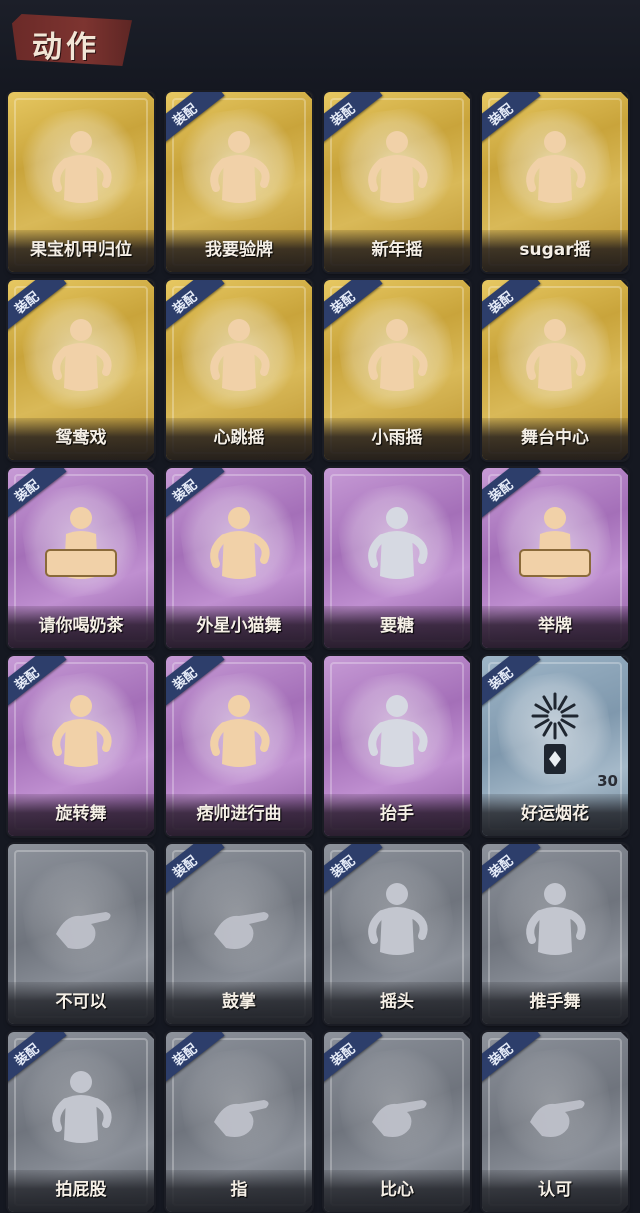 The height and width of the screenshot is (1213, 640). I want to click on action-card: 请你喝奶茶 装配, so click(81, 558).